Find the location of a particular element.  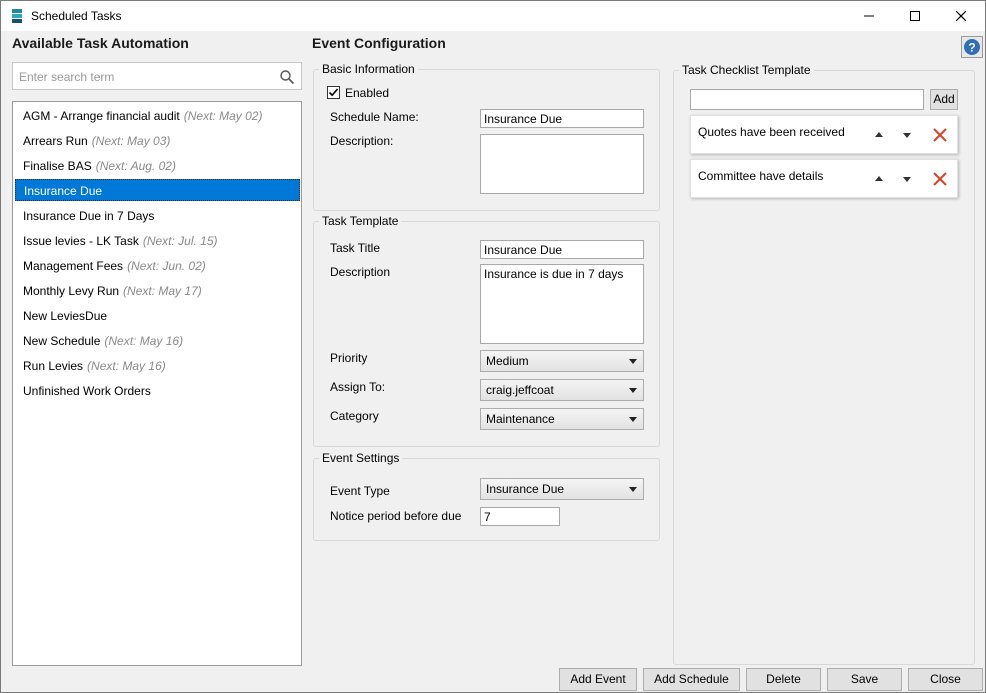

maximize-icon is located at coordinates (915, 16).